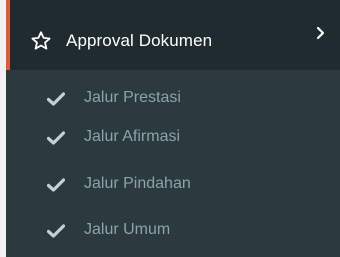 The height and width of the screenshot is (257, 340). What do you see at coordinates (139, 40) in the screenshot?
I see `menu-title: Approval Dokumen` at bounding box center [139, 40].